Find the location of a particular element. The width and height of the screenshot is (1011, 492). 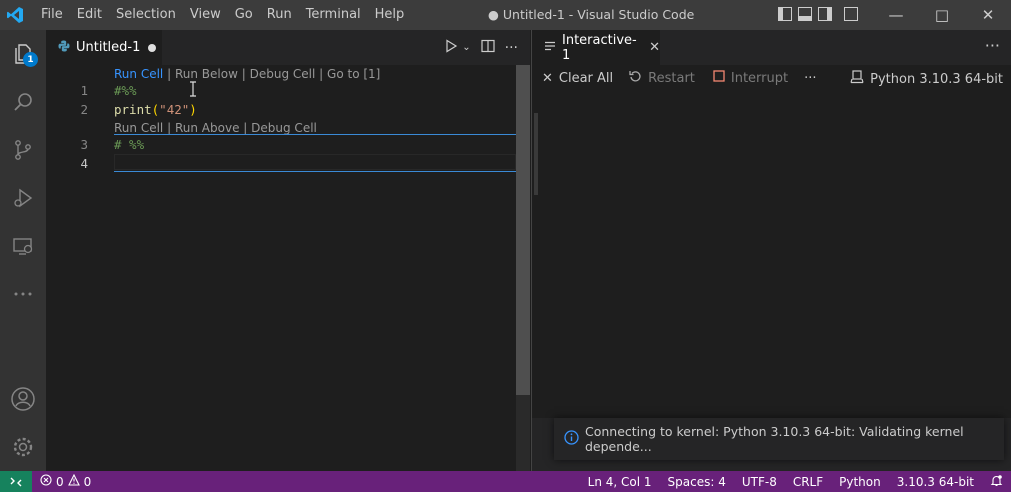

close-tab-icon: ✕ is located at coordinates (654, 47).